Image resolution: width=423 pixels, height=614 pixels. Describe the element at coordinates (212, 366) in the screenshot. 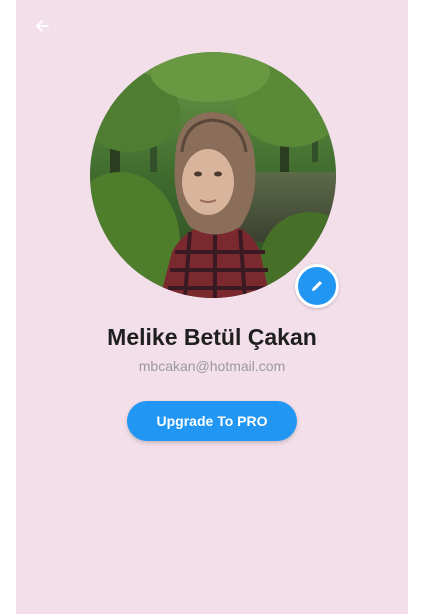

I see `profile-email: mbcakan@hotmail.com` at that location.